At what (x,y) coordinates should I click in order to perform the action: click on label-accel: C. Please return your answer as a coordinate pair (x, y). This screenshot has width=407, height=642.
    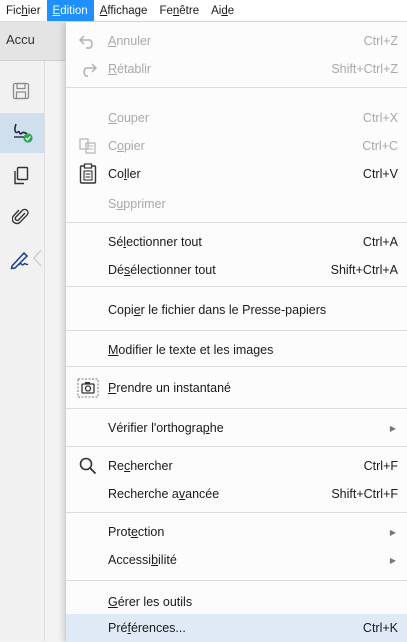
    Looking at the image, I should click on (113, 118).